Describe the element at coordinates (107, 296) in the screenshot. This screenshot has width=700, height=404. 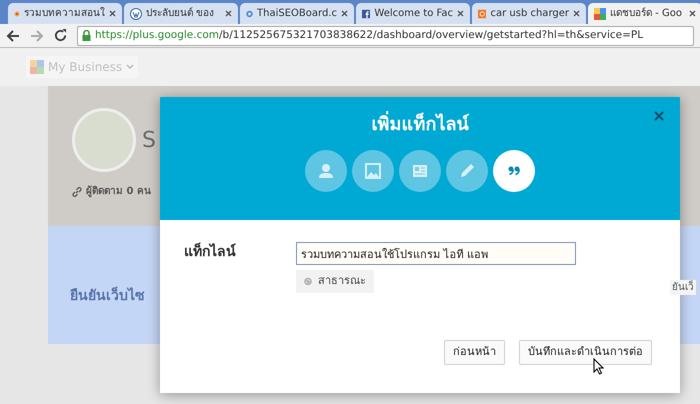
I see `verify-heading: ยืนยันเว็บไซ` at that location.